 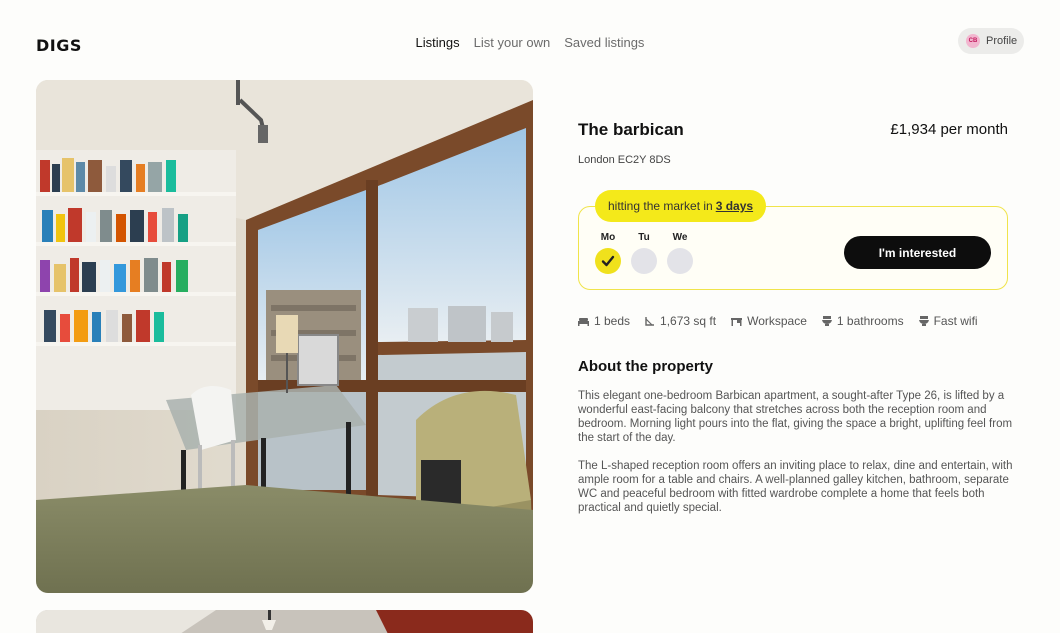 I want to click on day-label: Mo, so click(x=608, y=237).